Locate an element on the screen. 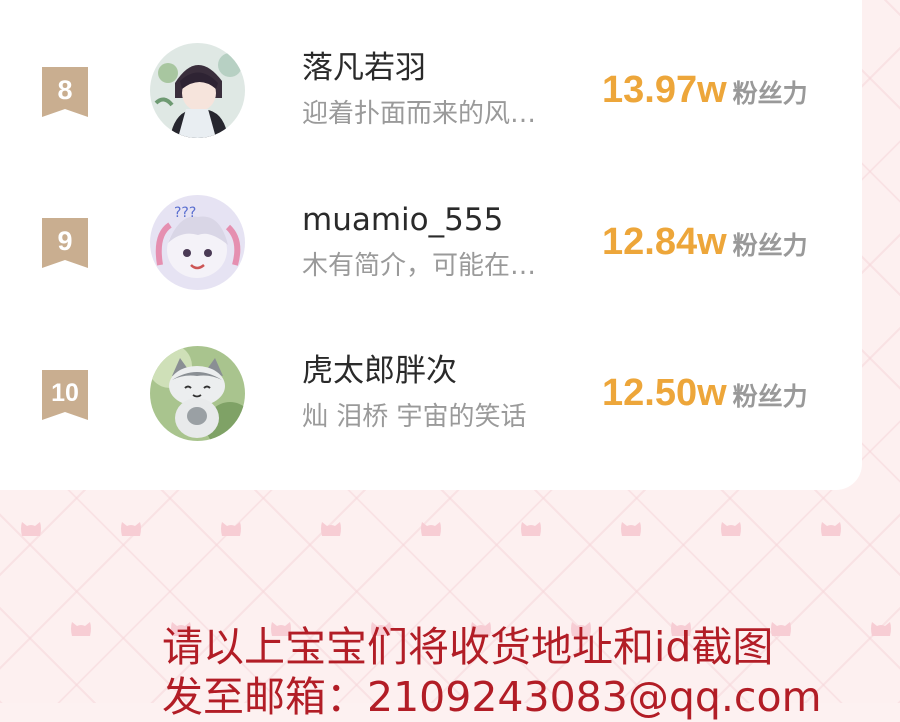 The width and height of the screenshot is (900, 722). prize-notice: 请以上宝宝们将收货地址和id截图 发至邮箱：2109243083@qq.com is located at coordinates (522, 672).